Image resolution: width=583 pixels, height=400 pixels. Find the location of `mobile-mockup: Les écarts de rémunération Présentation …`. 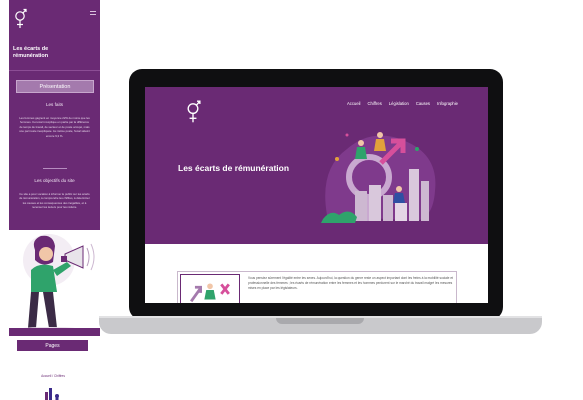

mobile-mockup: Les écarts de rémunération Présentation … is located at coordinates (54, 115).